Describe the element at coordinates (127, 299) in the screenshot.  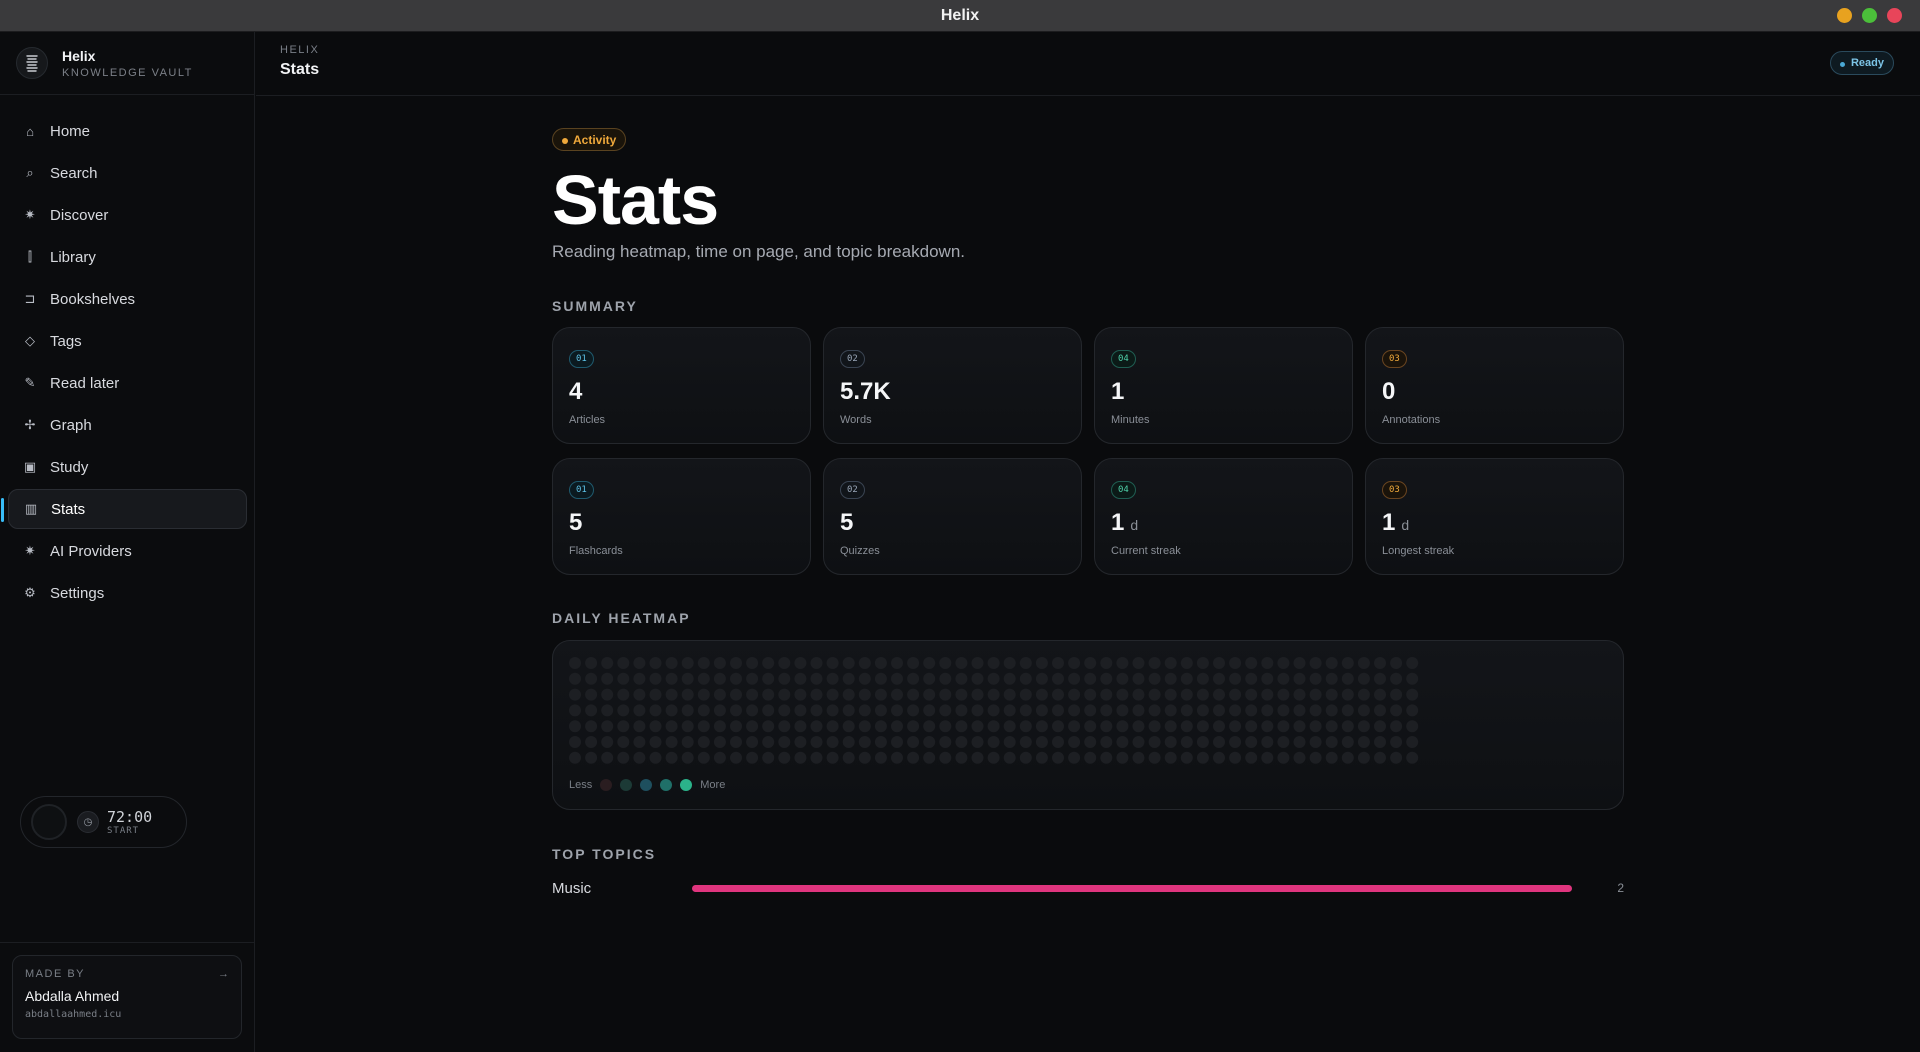
I see `sidebar-item-bookshelves: ⊐ Bookshelves` at that location.